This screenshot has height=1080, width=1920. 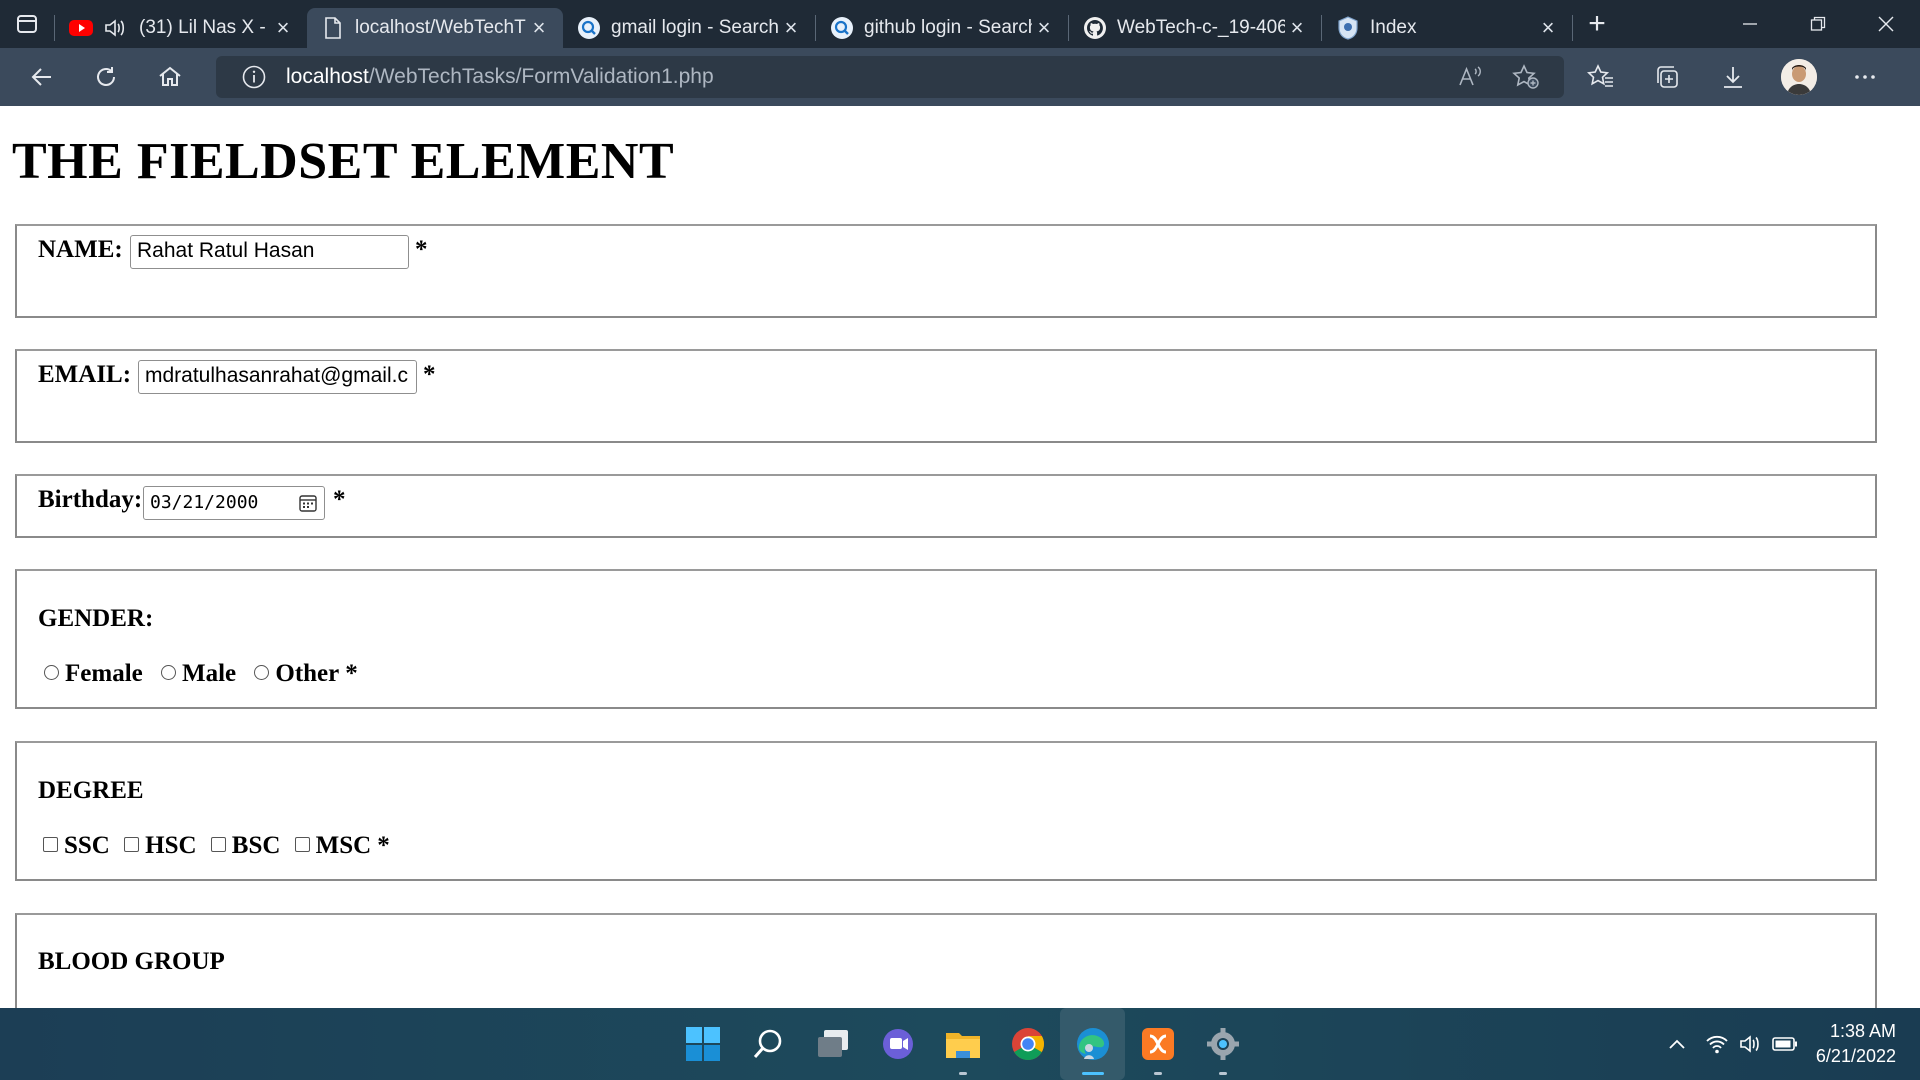 What do you see at coordinates (269, 252) in the screenshot?
I see `name-input: Rahat Ratul Hasan` at bounding box center [269, 252].